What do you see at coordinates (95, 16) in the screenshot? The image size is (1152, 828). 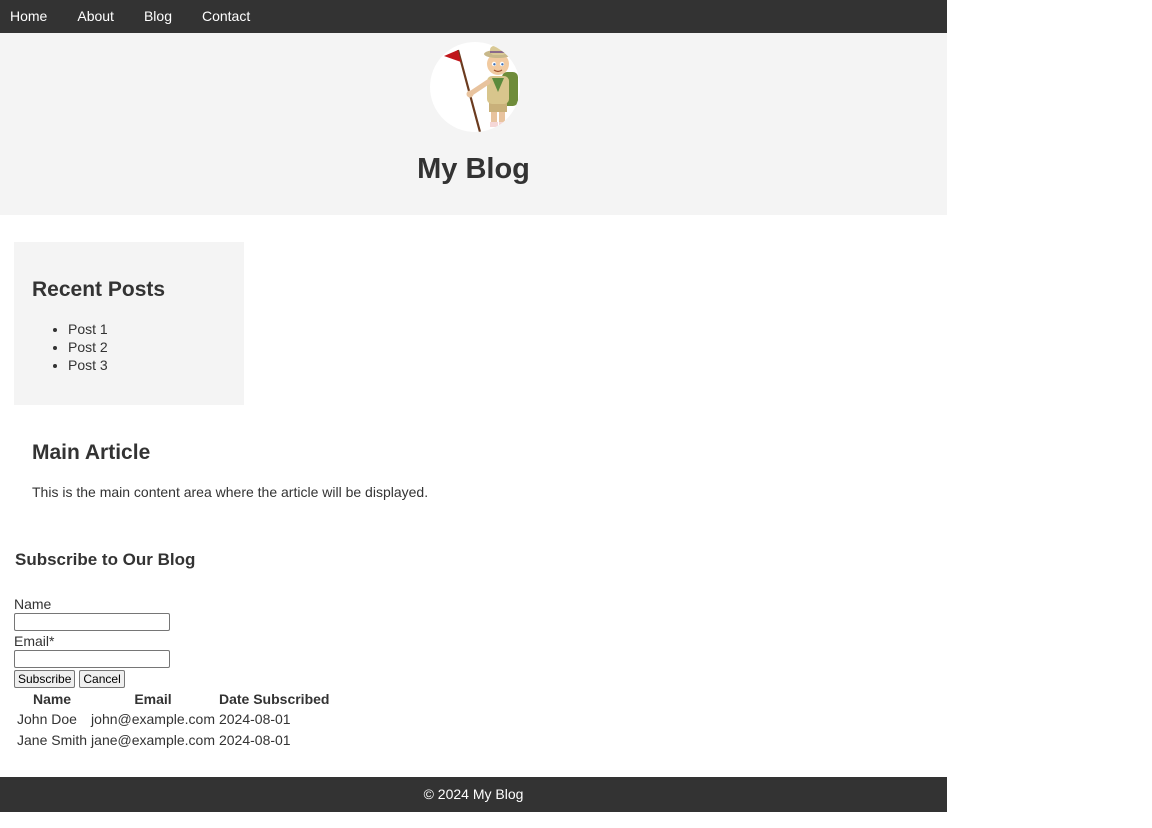 I see `nav-link-about: About` at bounding box center [95, 16].